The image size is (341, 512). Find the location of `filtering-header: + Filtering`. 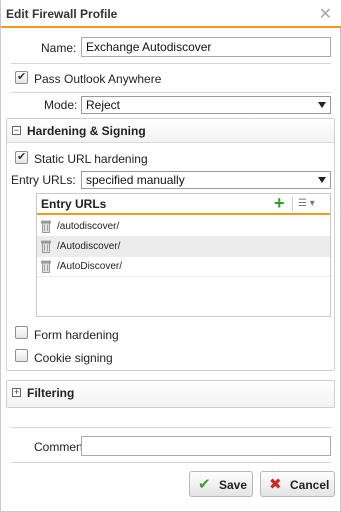

filtering-header: + Filtering is located at coordinates (170, 394).